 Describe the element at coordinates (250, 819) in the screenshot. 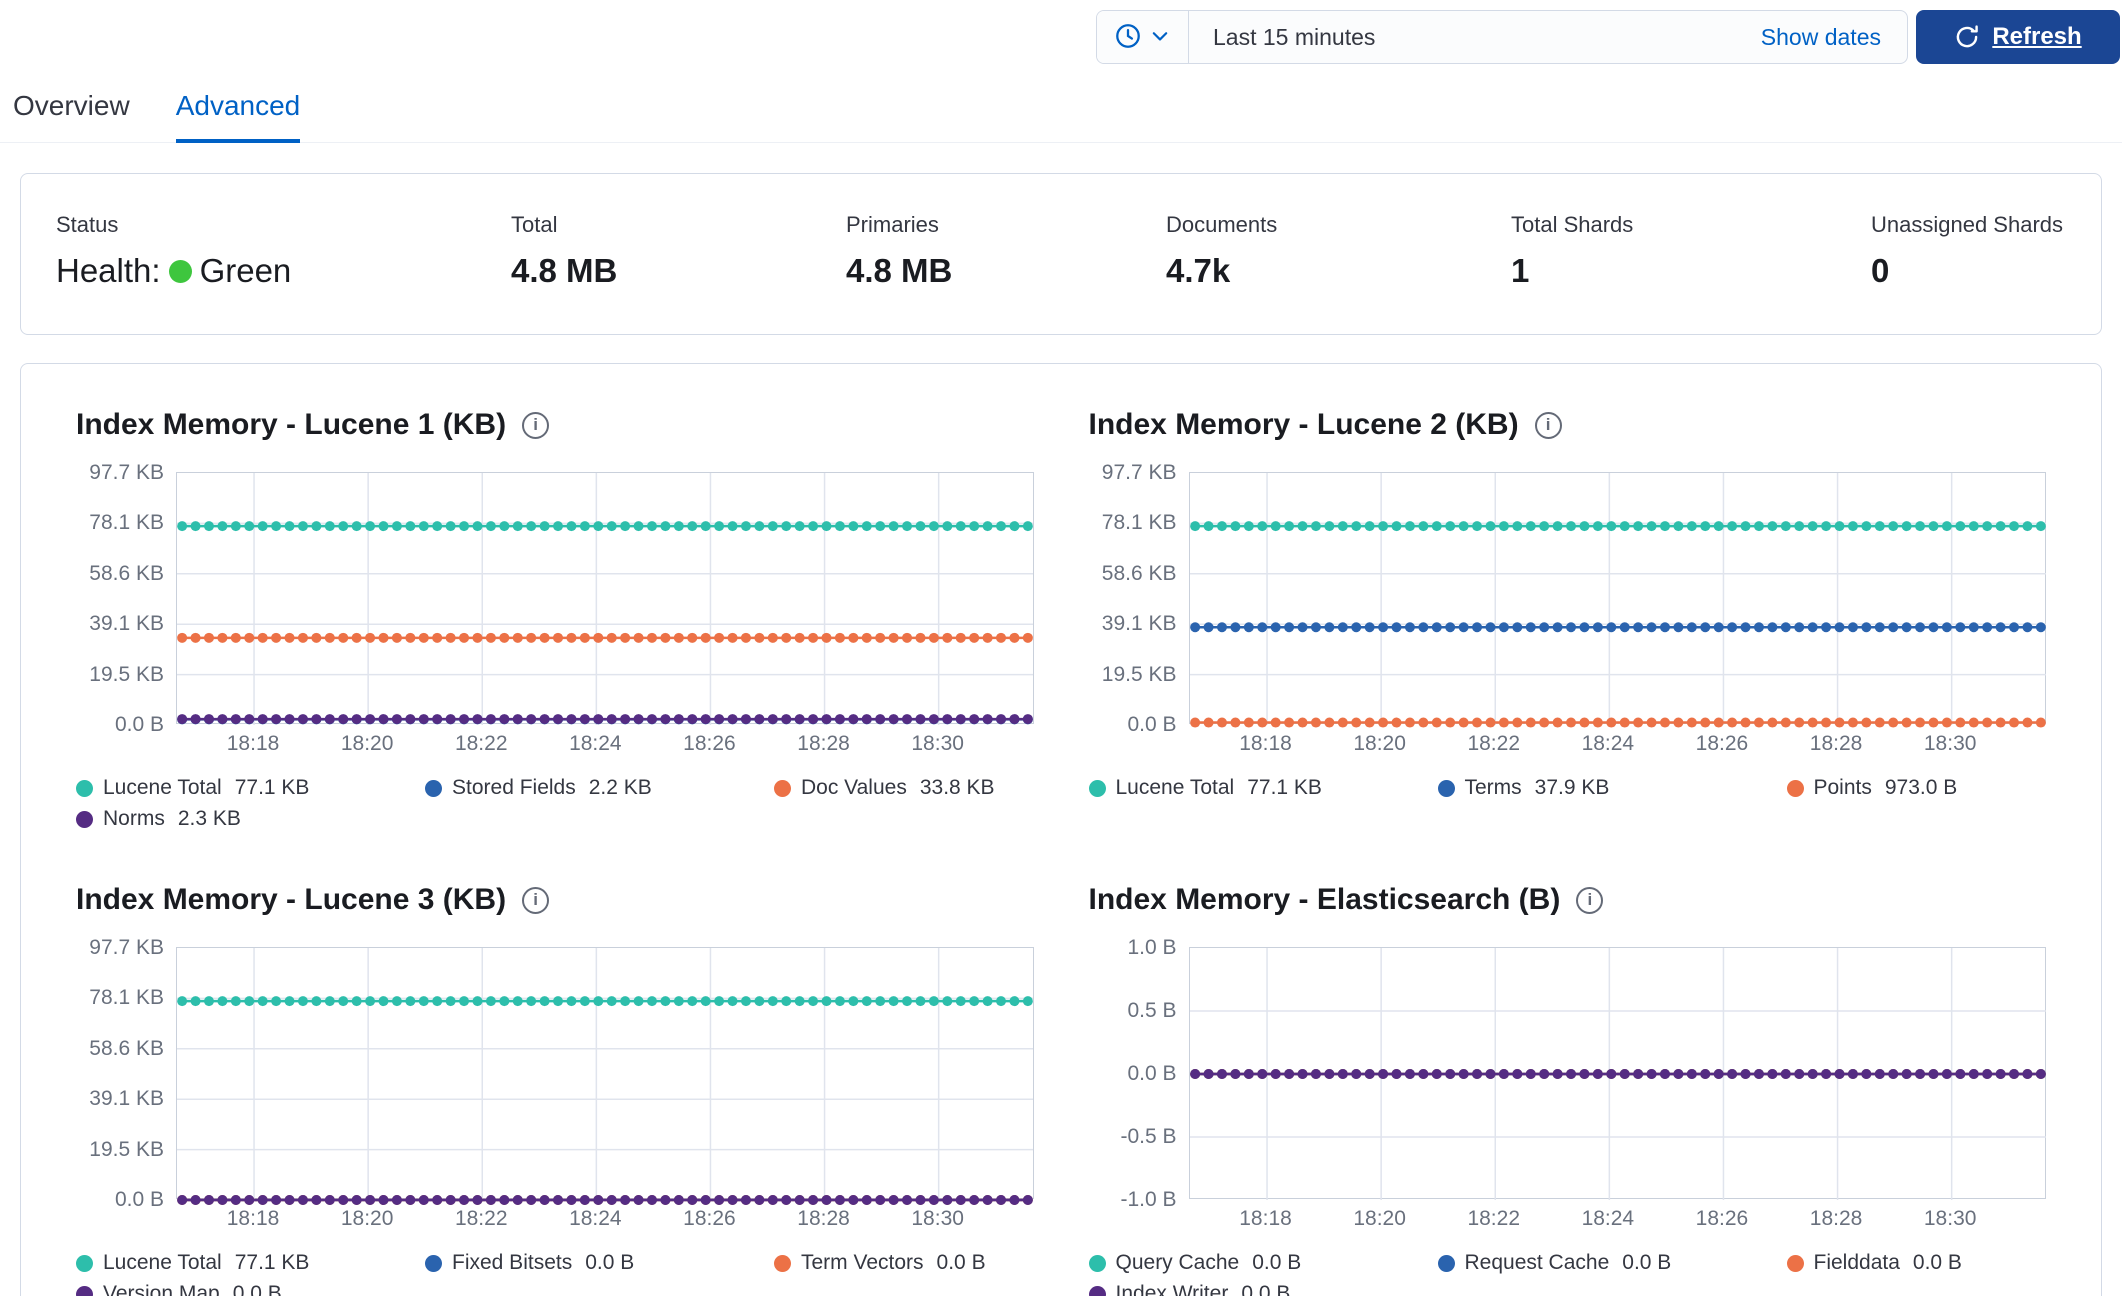

I see `legend-item: Norms 2.3 KB` at that location.